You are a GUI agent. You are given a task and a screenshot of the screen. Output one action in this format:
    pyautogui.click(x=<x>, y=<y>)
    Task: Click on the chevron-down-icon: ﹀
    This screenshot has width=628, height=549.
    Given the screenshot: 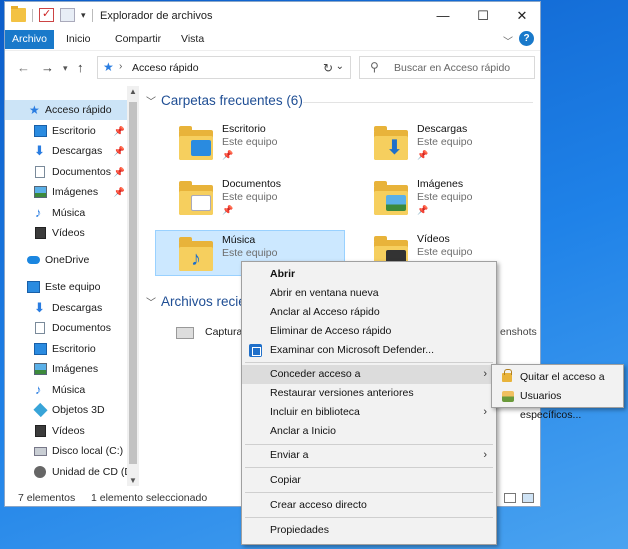 What is the action you would take?
    pyautogui.click(x=151, y=102)
    